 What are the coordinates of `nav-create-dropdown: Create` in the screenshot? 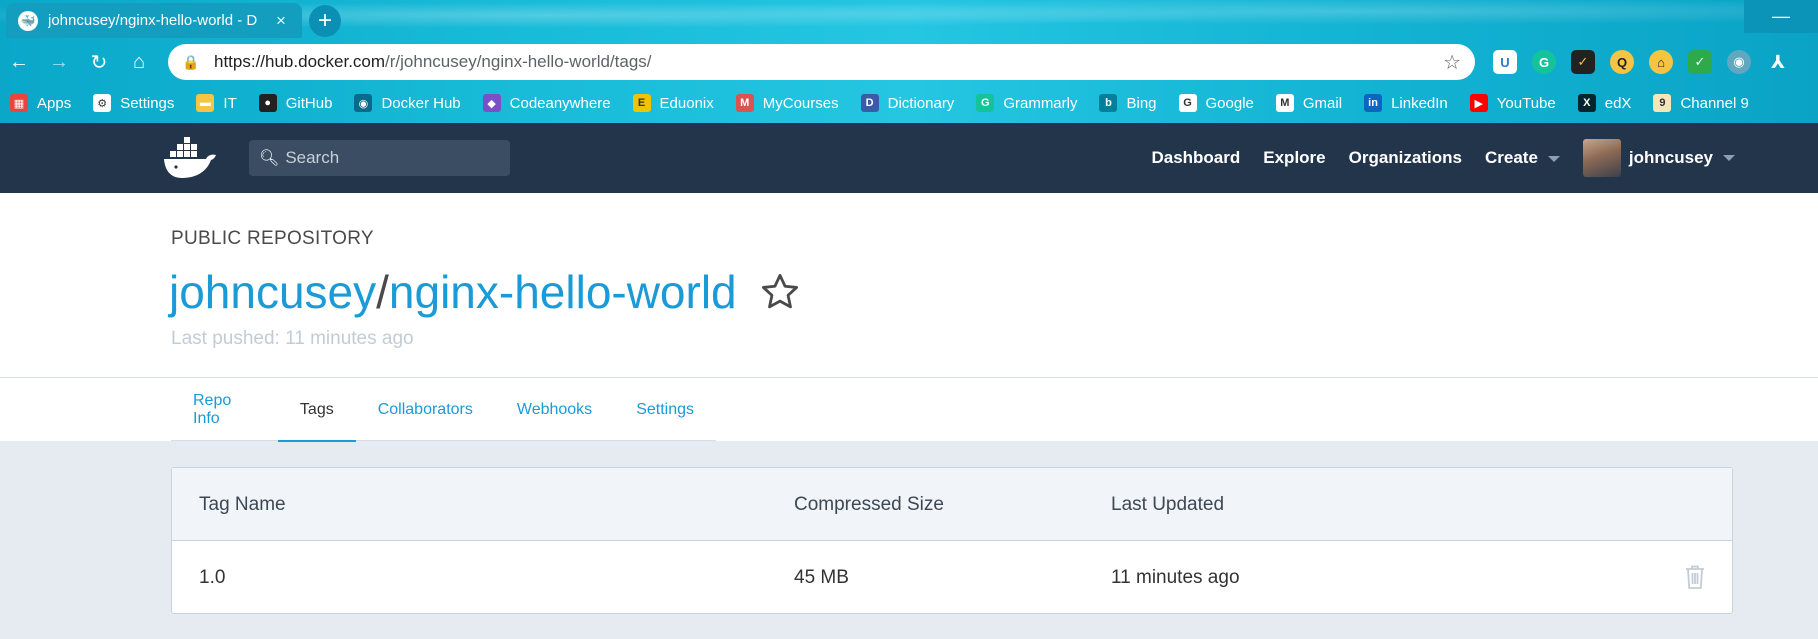 It's located at (1522, 158).